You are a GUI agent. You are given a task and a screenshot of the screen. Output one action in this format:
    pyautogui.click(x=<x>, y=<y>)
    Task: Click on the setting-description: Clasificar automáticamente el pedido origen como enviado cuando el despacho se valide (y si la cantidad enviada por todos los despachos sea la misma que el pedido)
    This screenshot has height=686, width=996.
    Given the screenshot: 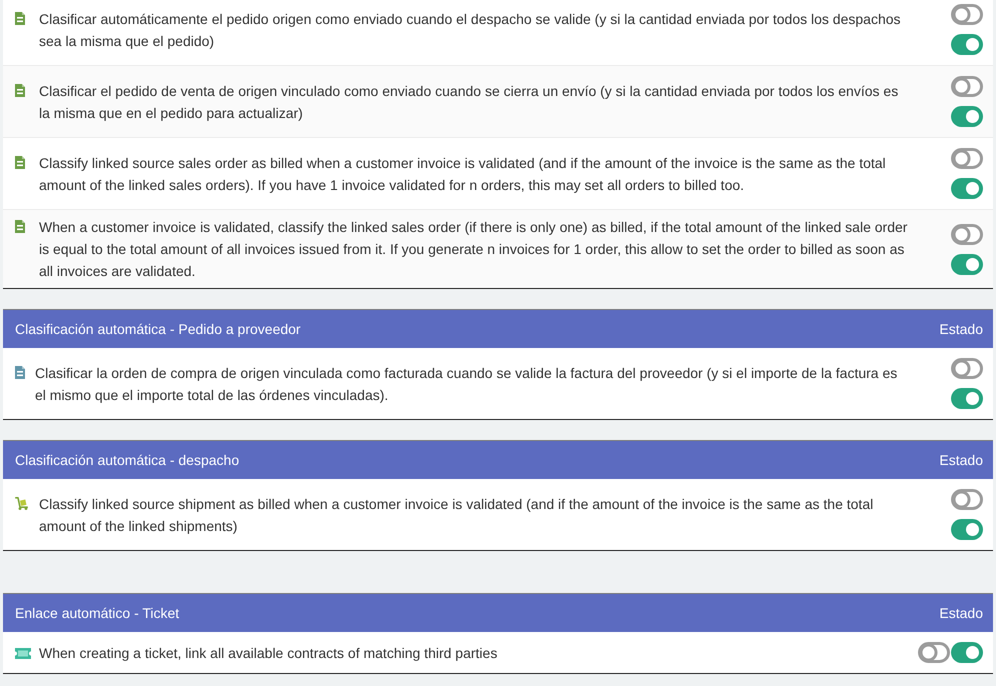 What is the action you would take?
    pyautogui.click(x=470, y=29)
    